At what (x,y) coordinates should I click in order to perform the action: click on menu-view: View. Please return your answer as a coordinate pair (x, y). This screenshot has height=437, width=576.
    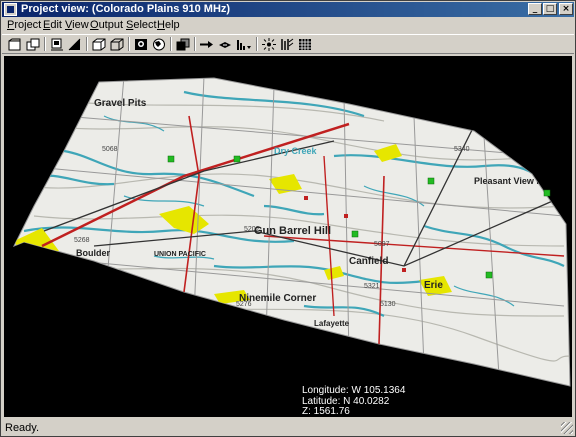
    Looking at the image, I should click on (77, 25).